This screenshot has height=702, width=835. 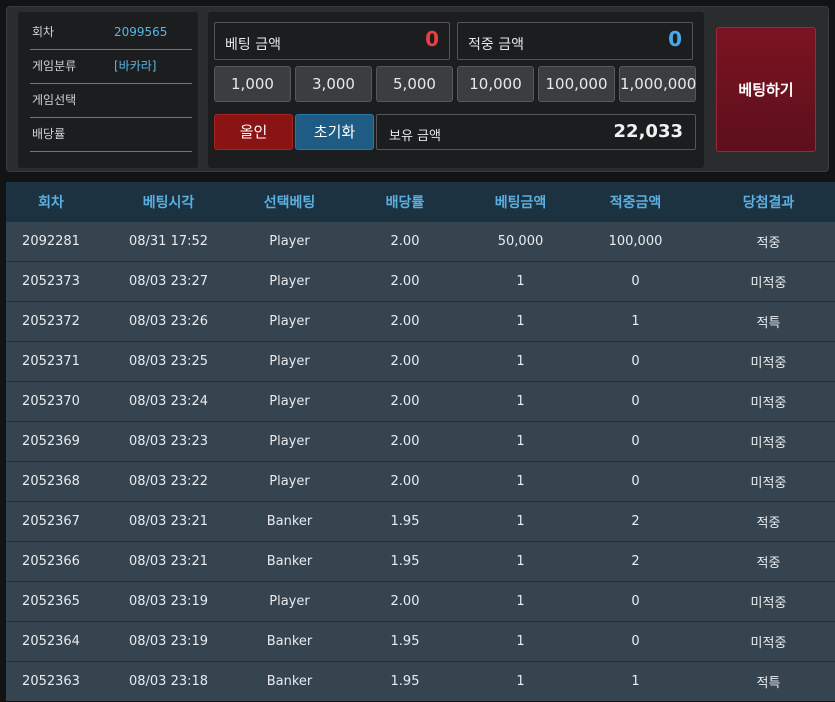 What do you see at coordinates (657, 84) in the screenshot?
I see `chip-1000000-button: 1,000,000` at bounding box center [657, 84].